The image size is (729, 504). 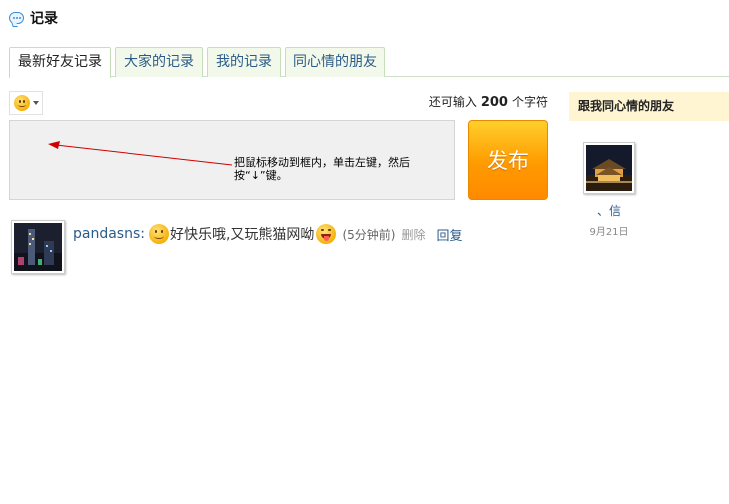 I want to click on friend-avatar, so click(x=609, y=168).